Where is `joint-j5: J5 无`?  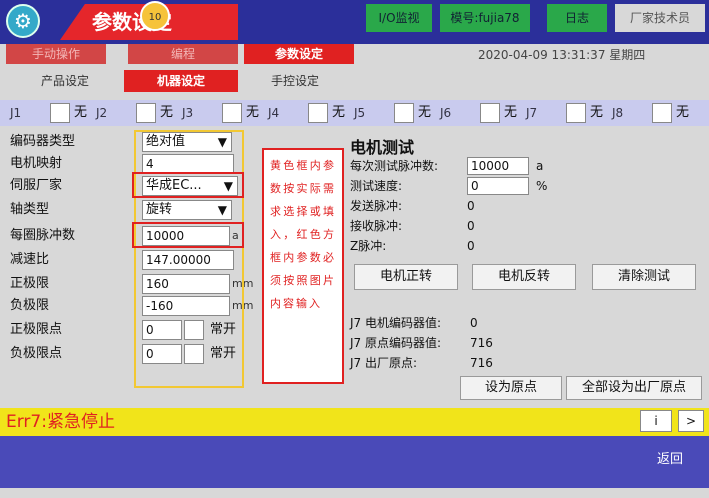
joint-j5: J5 无 is located at coordinates (397, 113).